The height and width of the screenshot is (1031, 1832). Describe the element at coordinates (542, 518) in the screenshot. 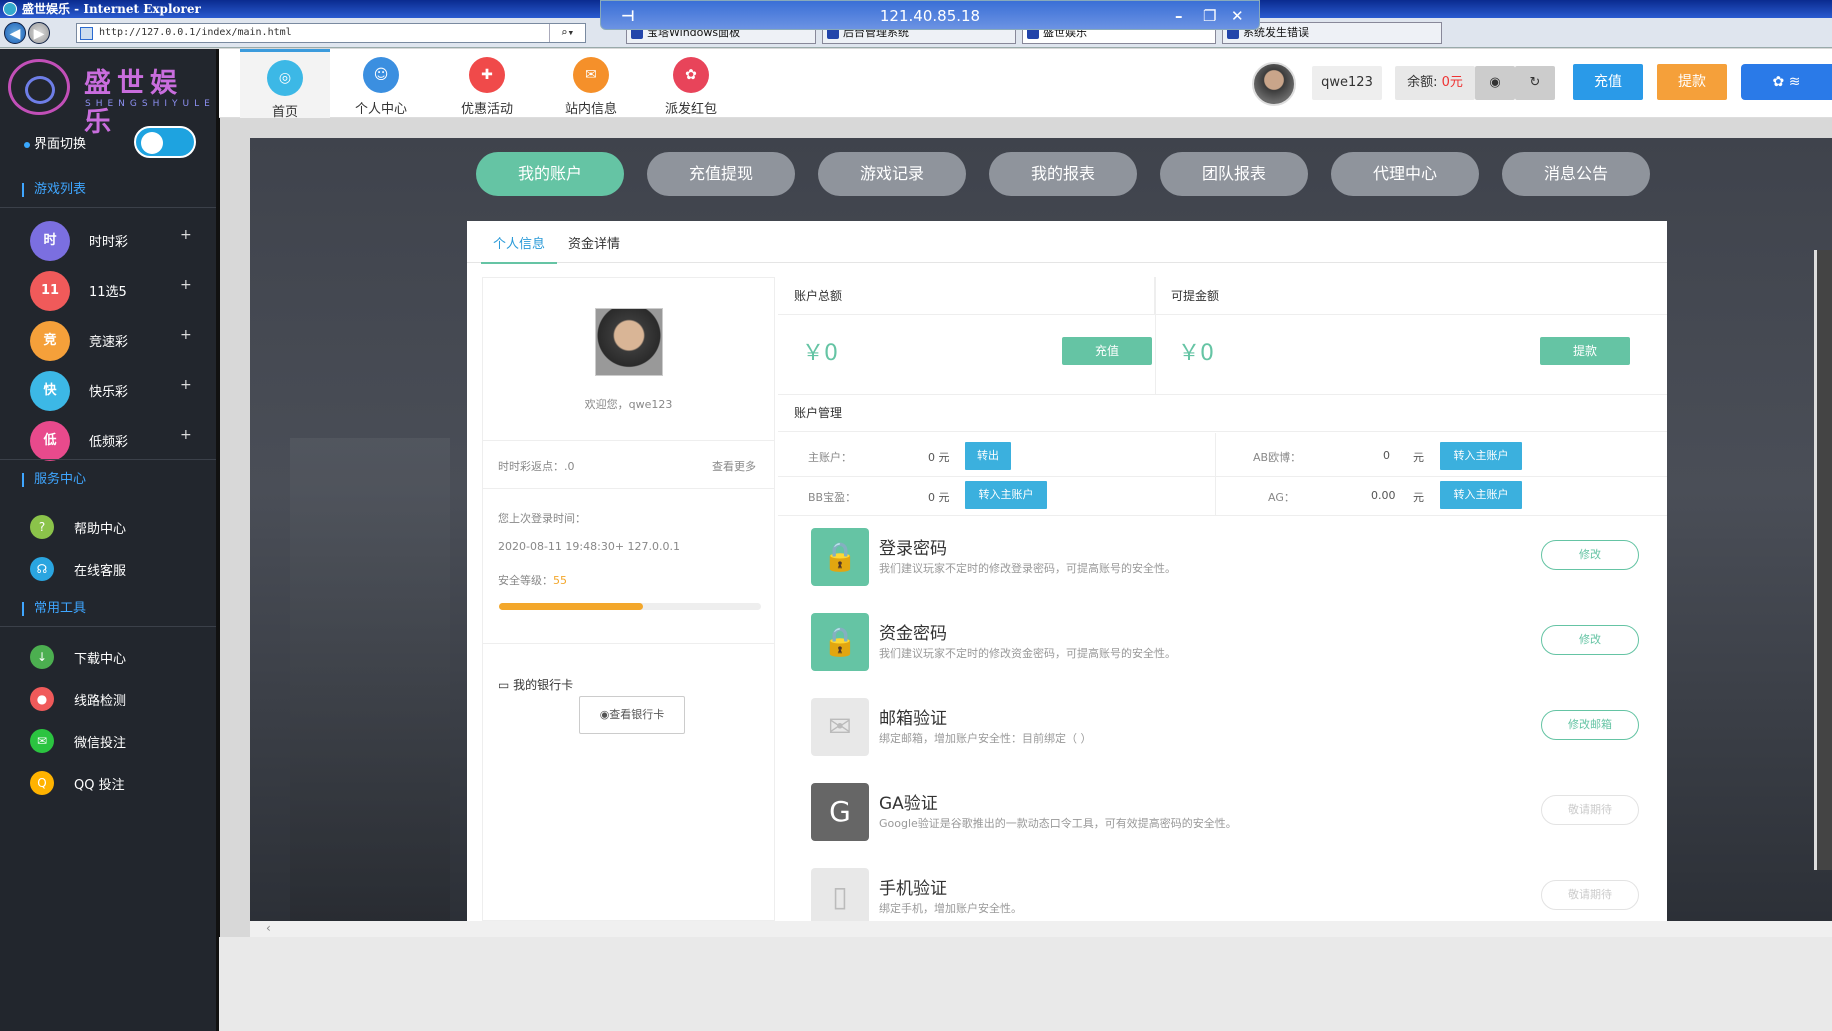

I see `last-login-label: 您上次登录时间：` at that location.